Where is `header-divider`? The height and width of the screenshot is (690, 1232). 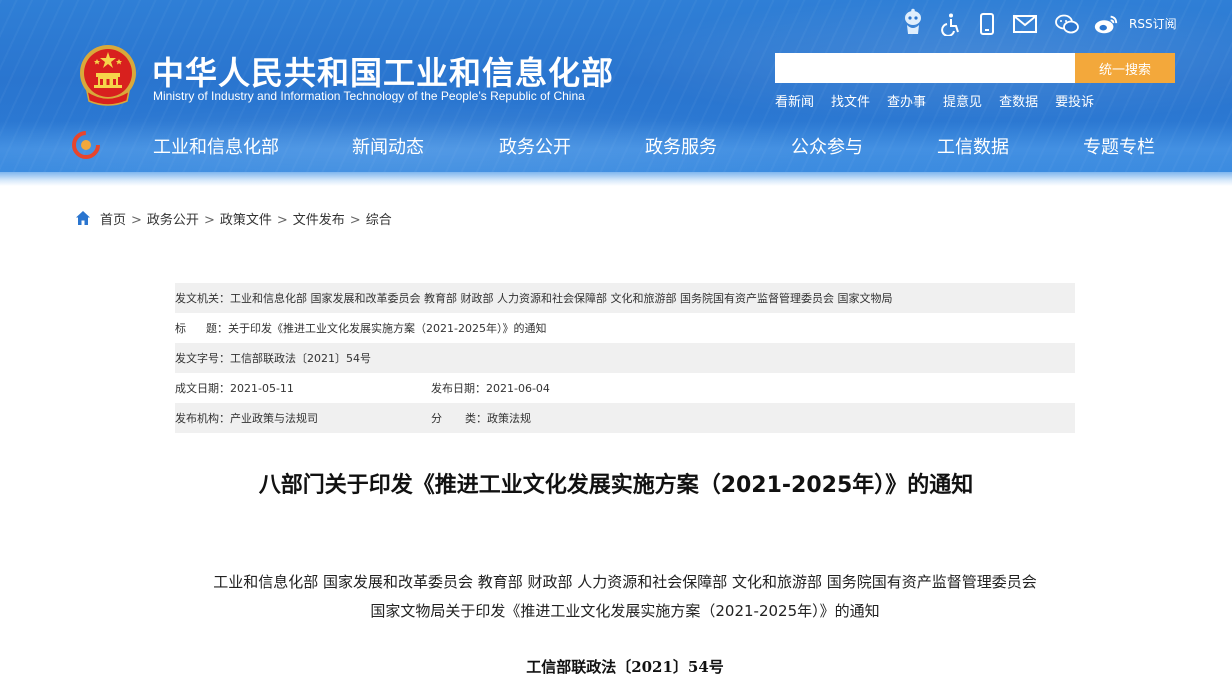
header-divider is located at coordinates (616, 179).